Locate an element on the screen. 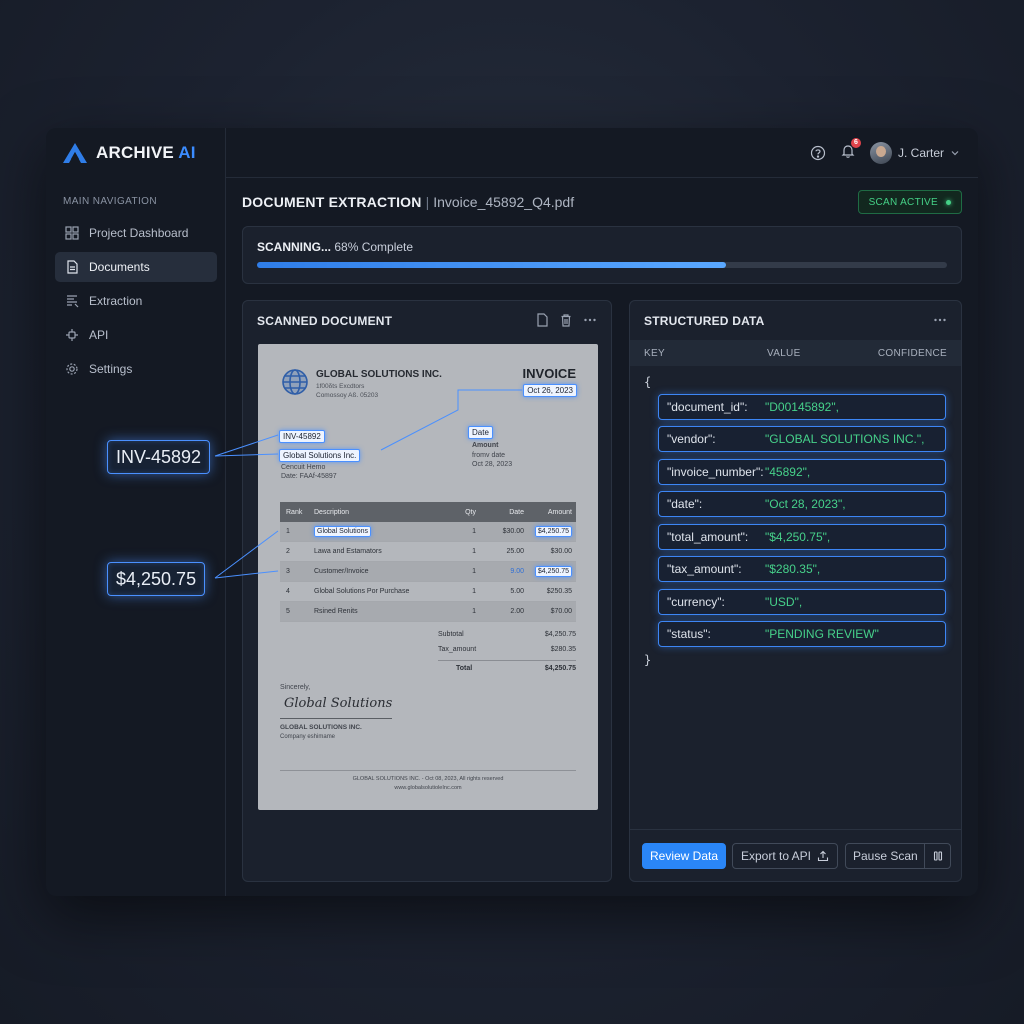 The height and width of the screenshot is (1024, 1024). field-status: "status": "PENDING REVIEW" is located at coordinates (802, 634).